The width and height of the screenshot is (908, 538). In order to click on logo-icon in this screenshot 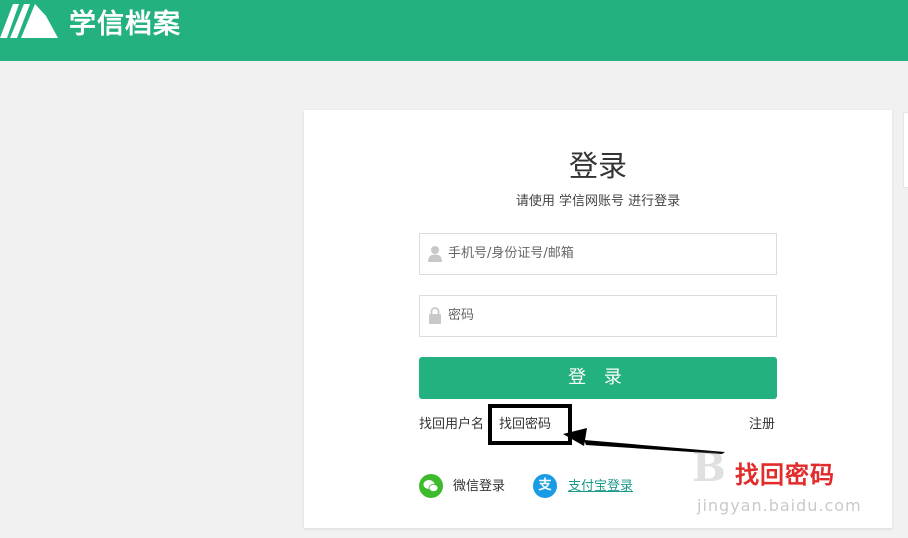, I will do `click(29, 21)`.